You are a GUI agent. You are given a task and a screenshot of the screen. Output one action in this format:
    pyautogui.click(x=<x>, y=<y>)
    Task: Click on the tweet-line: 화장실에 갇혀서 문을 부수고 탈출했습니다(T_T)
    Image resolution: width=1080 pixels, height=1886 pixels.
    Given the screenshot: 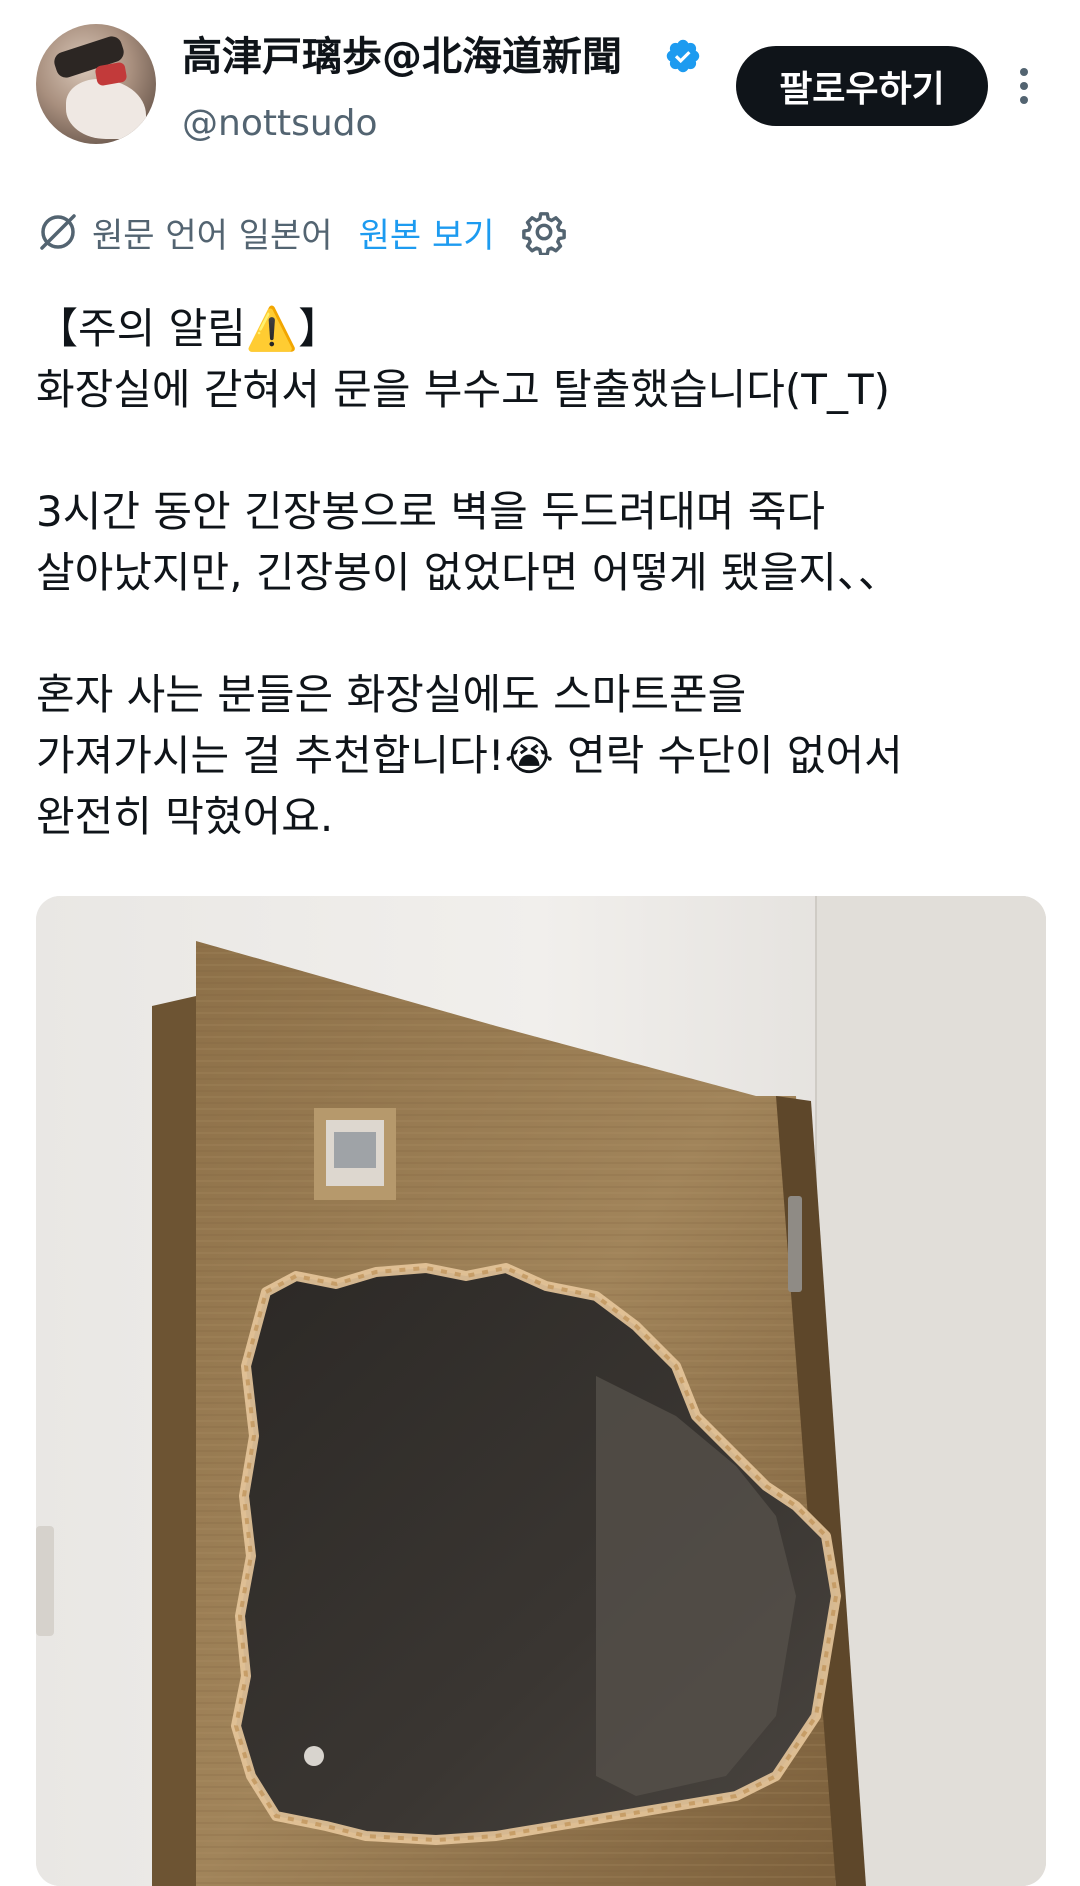 What is the action you would take?
    pyautogui.click(x=463, y=389)
    